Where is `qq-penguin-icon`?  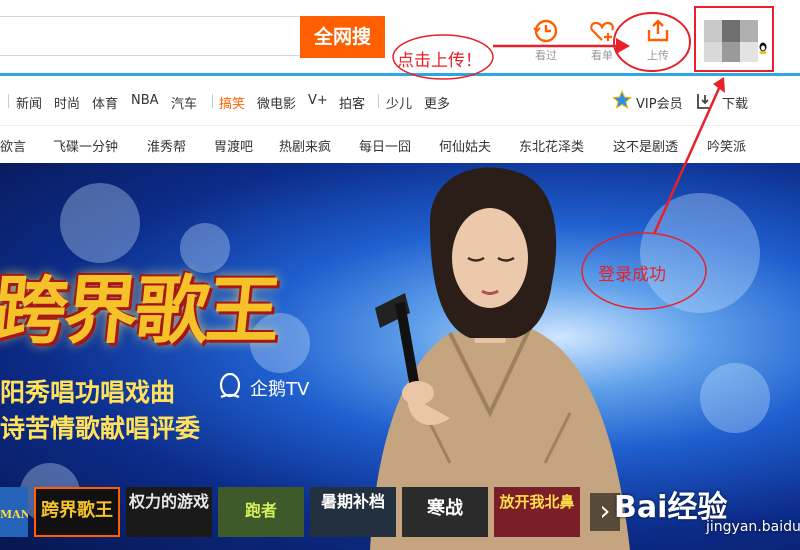
qq-penguin-icon is located at coordinates (763, 48).